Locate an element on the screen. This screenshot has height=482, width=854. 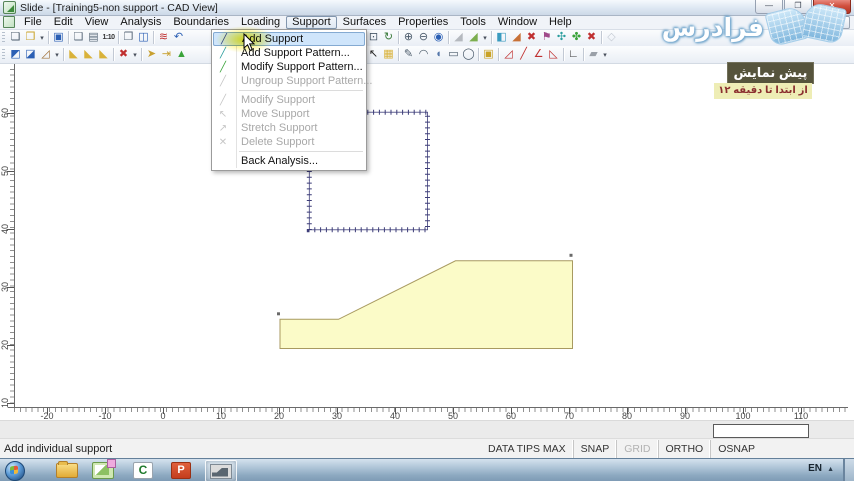
menubar-window: Window is located at coordinates (517, 22).